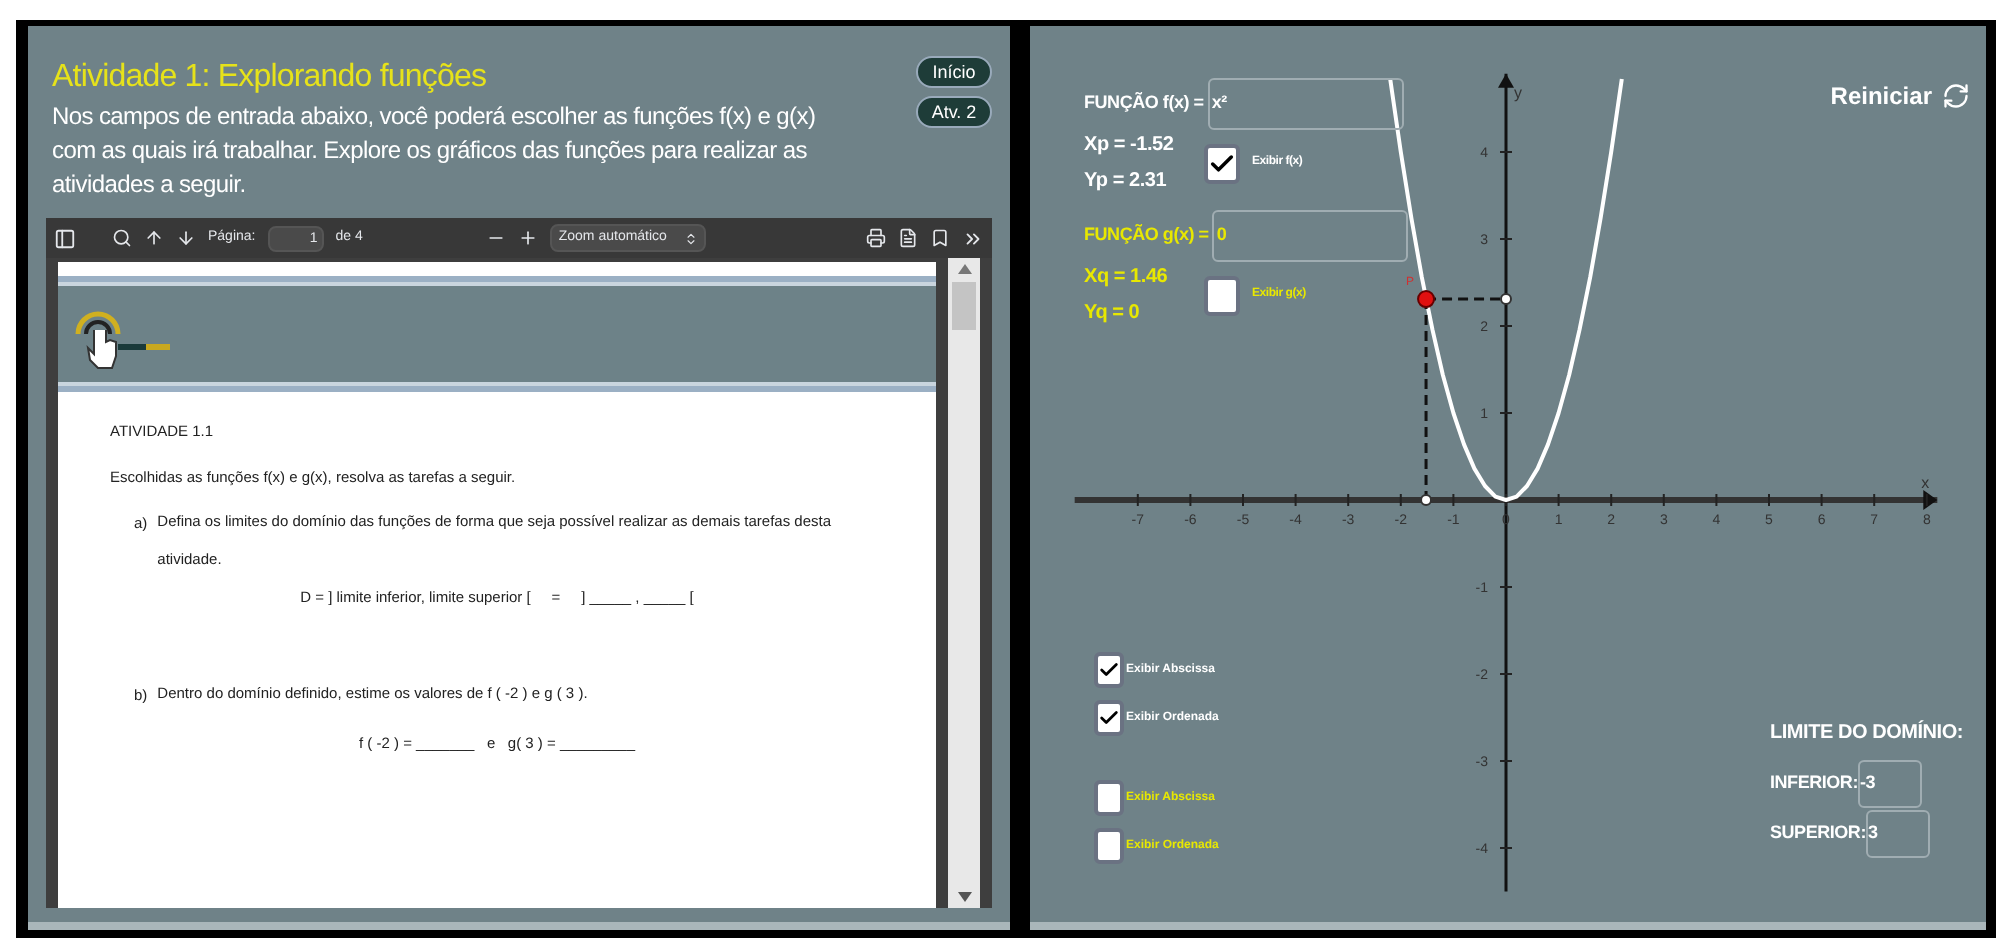 This screenshot has height=938, width=1996. Describe the element at coordinates (1310, 236) in the screenshot. I see `function-input: 0` at that location.